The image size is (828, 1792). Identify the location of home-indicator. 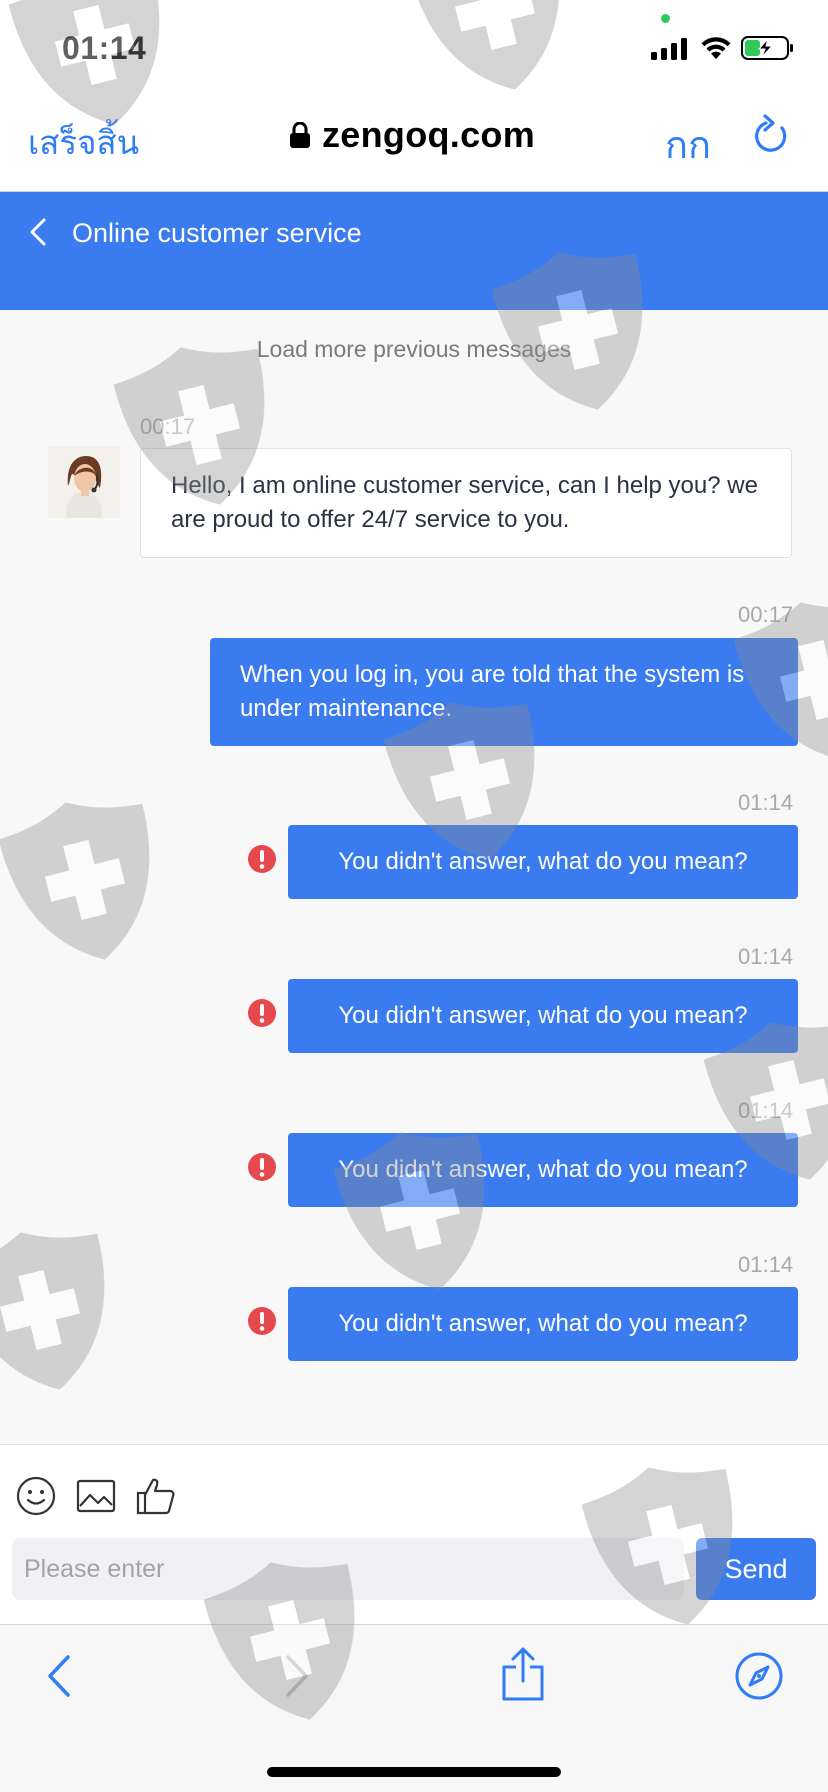
(414, 1772).